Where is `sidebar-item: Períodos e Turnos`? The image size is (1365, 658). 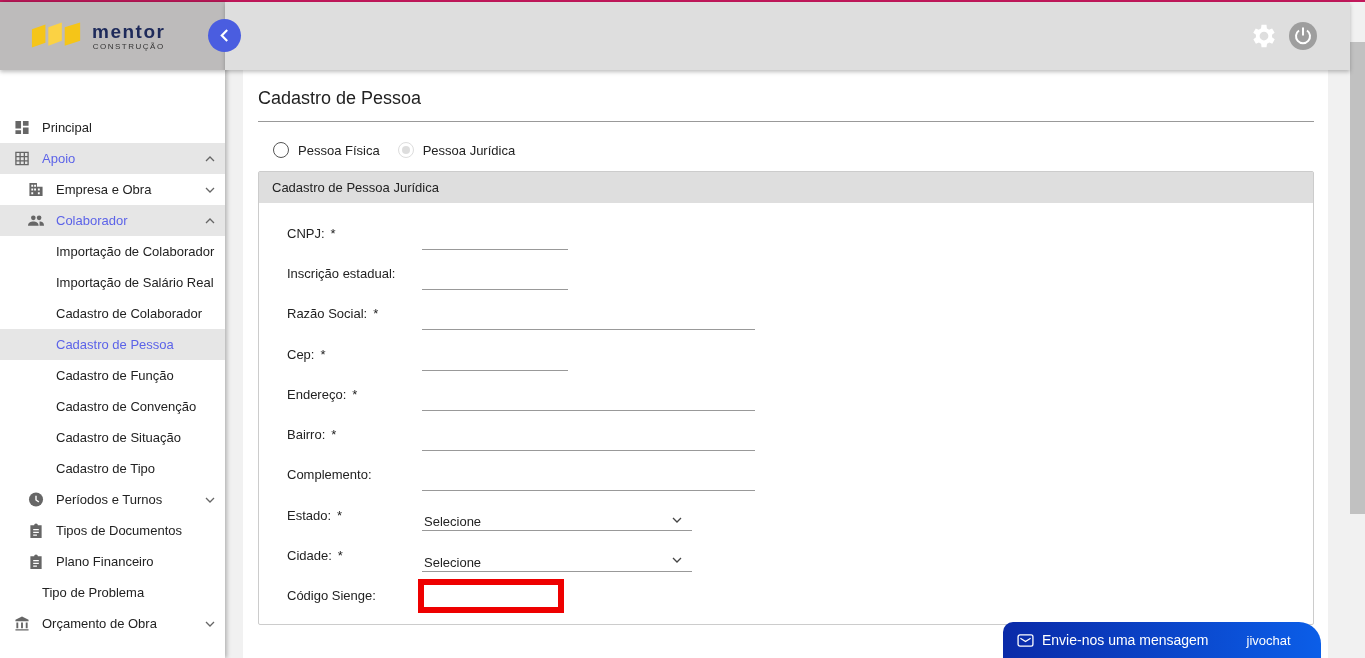 sidebar-item: Períodos e Turnos is located at coordinates (112, 499).